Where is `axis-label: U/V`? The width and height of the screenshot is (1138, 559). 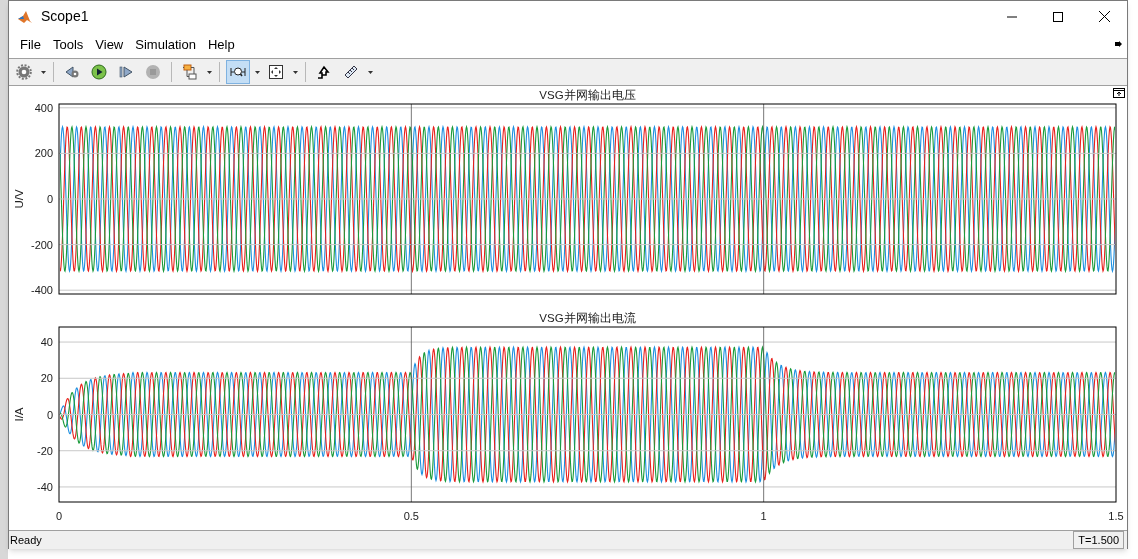 axis-label: U/V is located at coordinates (19, 199).